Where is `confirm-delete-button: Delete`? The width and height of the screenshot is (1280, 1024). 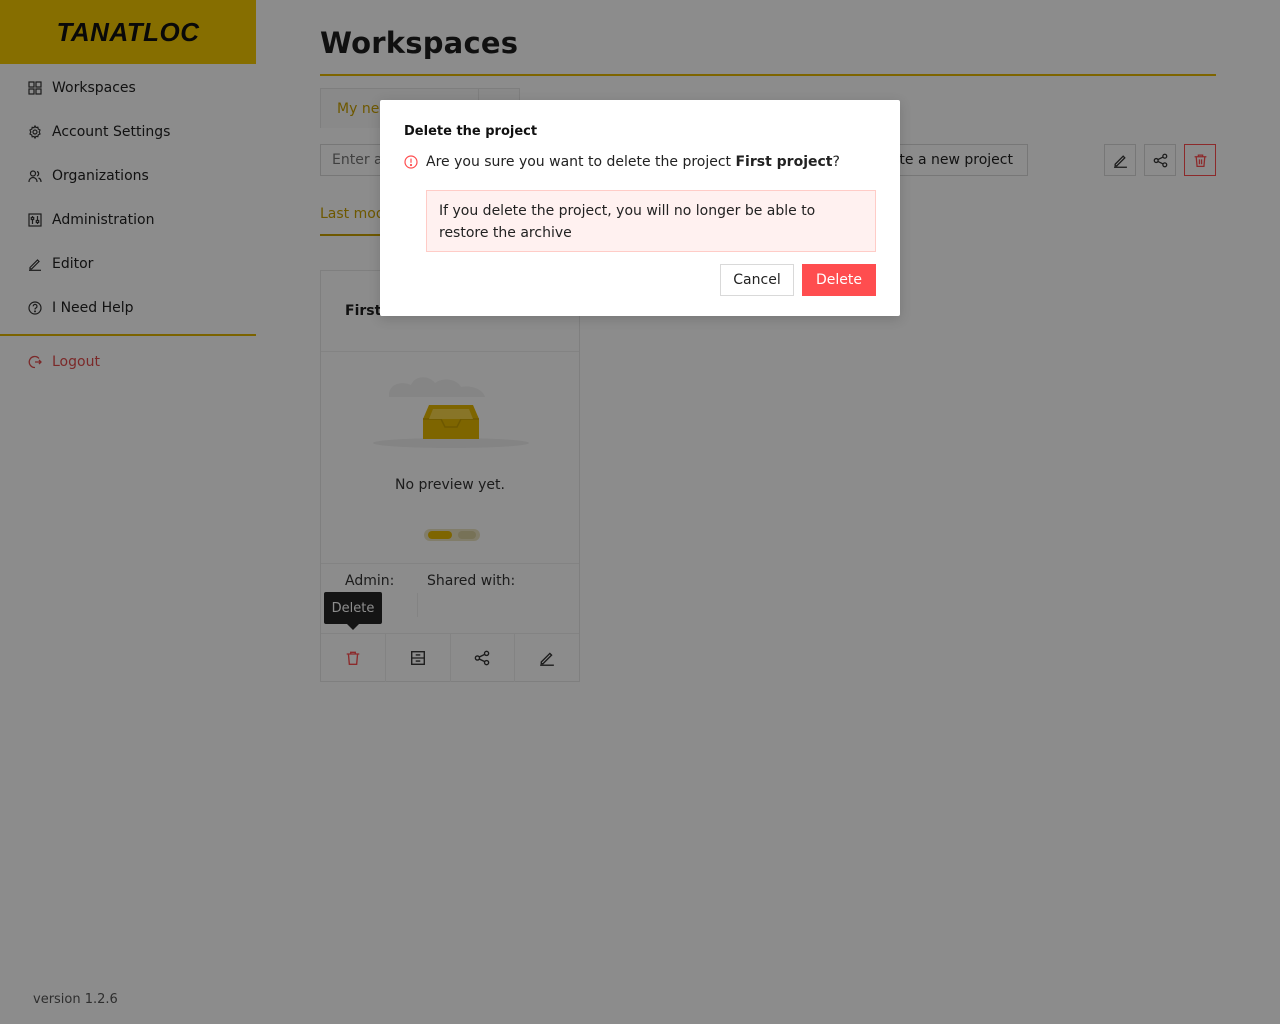 confirm-delete-button: Delete is located at coordinates (839, 280).